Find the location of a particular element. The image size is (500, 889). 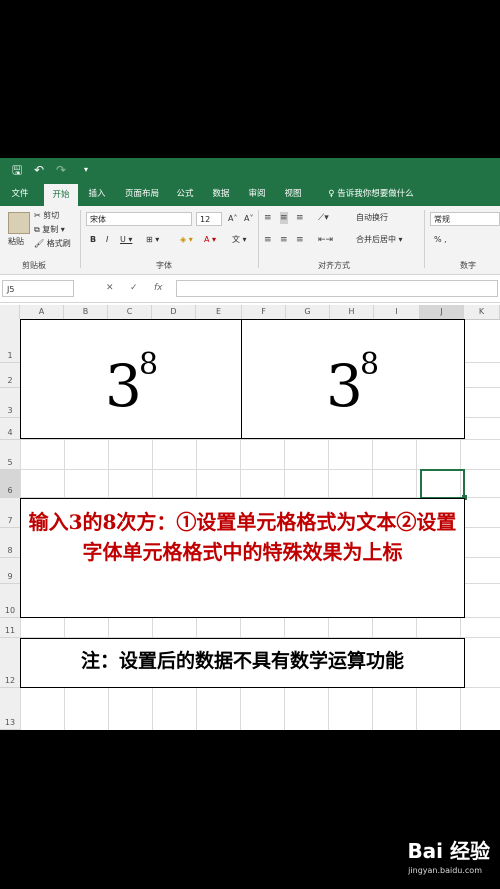

tab-data: 数据 is located at coordinates (221, 194).